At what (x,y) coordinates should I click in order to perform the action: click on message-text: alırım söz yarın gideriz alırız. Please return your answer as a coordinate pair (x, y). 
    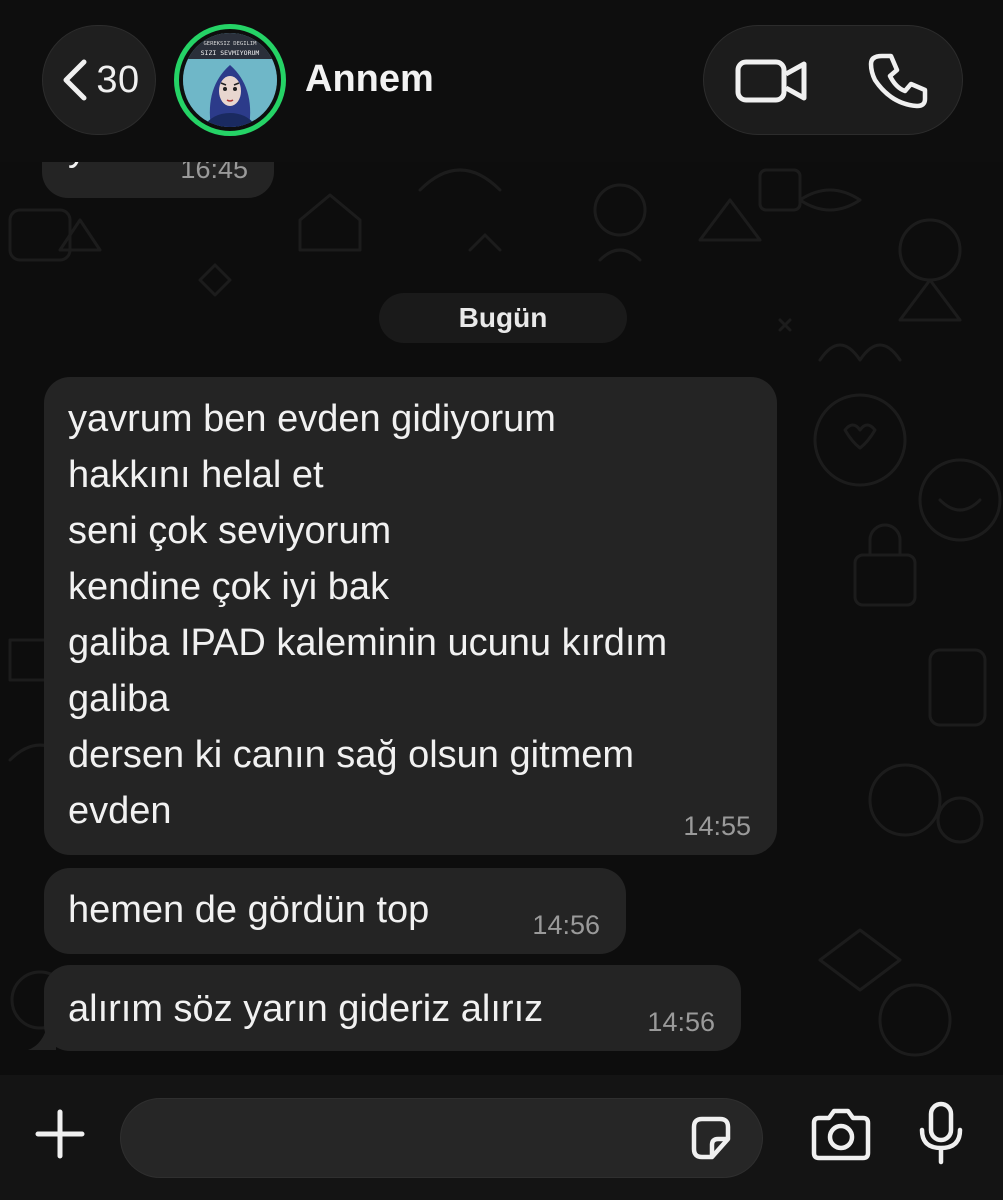
    Looking at the image, I should click on (306, 1009).